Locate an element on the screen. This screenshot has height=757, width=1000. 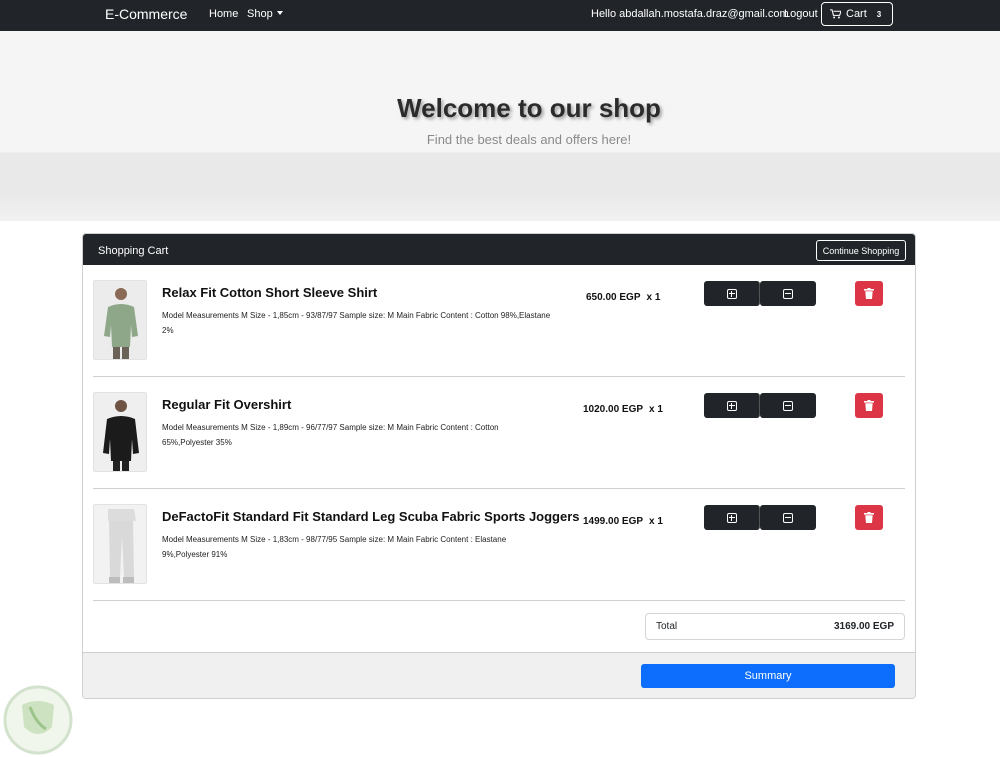
cart-footer: Summary is located at coordinates (499, 675).